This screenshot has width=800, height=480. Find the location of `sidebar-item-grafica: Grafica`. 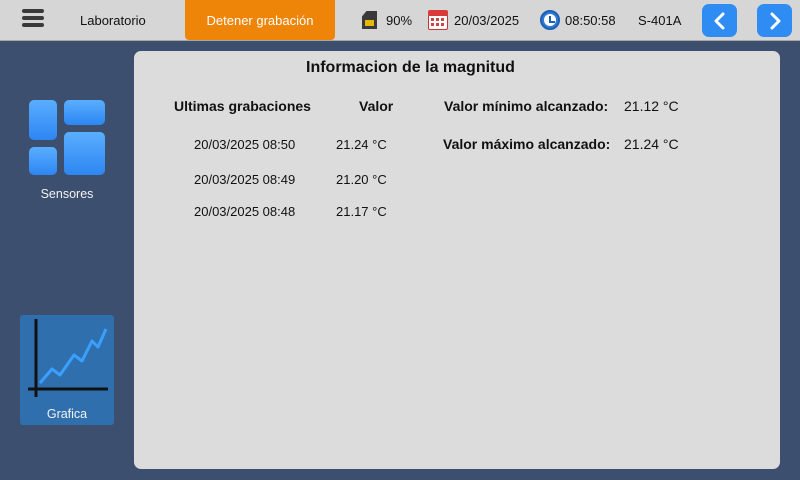

sidebar-item-grafica: Grafica is located at coordinates (67, 370).